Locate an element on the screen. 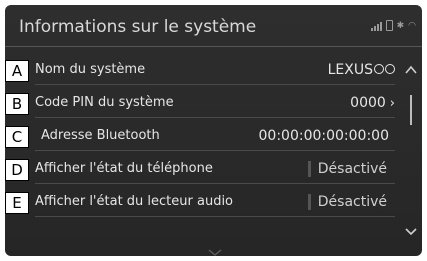 Image resolution: width=427 pixels, height=261 pixels. scroll-up-icon is located at coordinates (411, 70).